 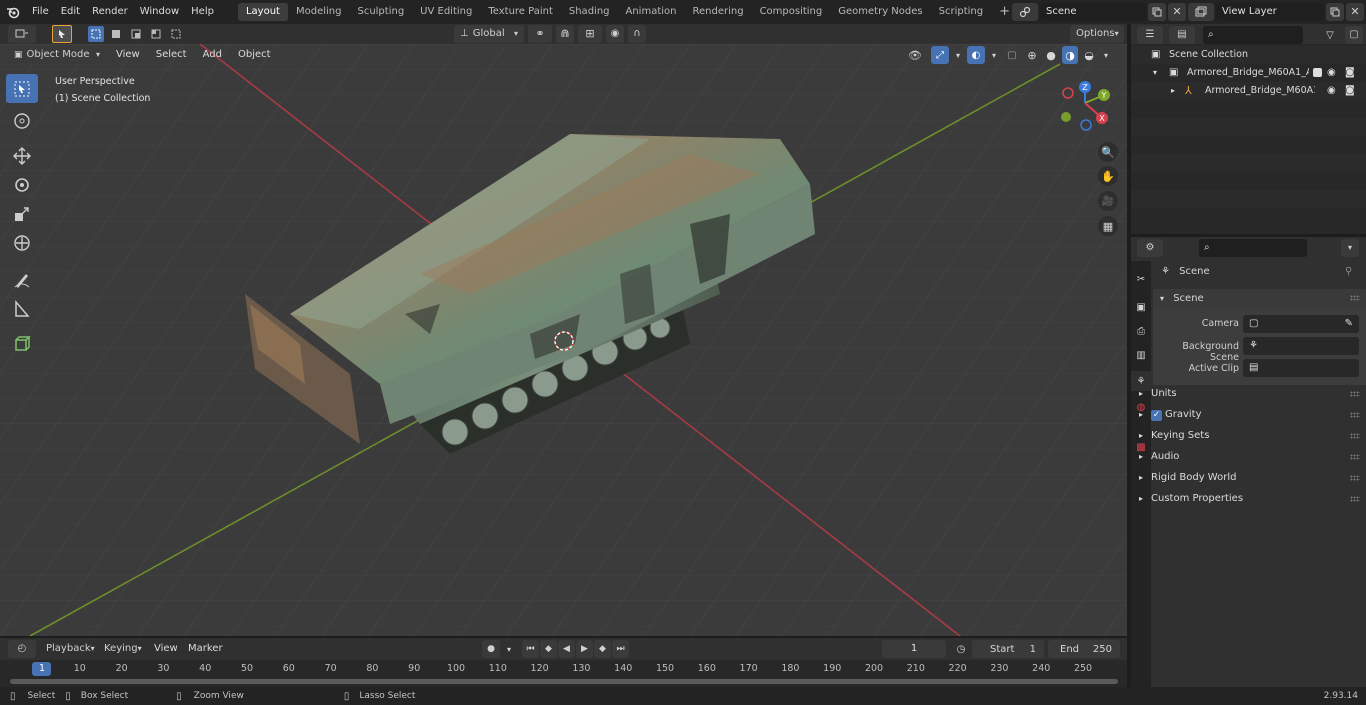 I want to click on output-tab-icon: ⎙, so click(x=1141, y=331).